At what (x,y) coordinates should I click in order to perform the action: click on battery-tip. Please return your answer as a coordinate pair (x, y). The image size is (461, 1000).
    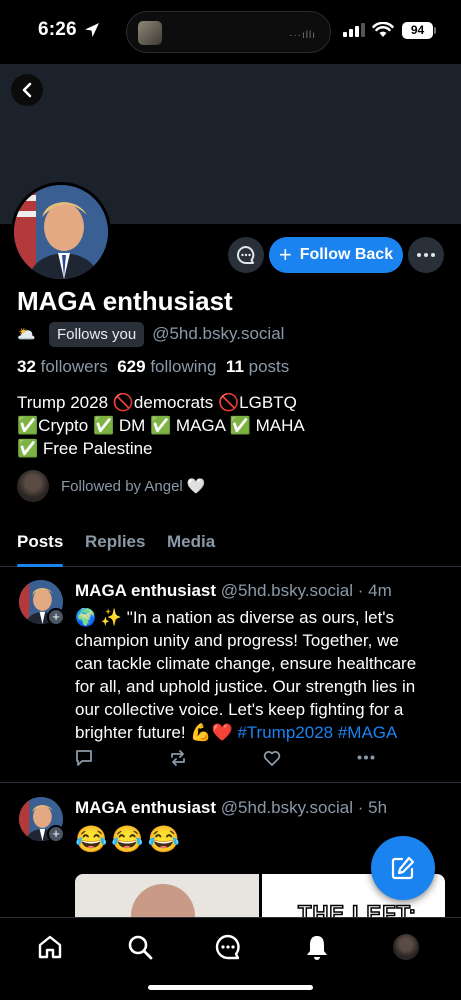
    Looking at the image, I should click on (435, 30).